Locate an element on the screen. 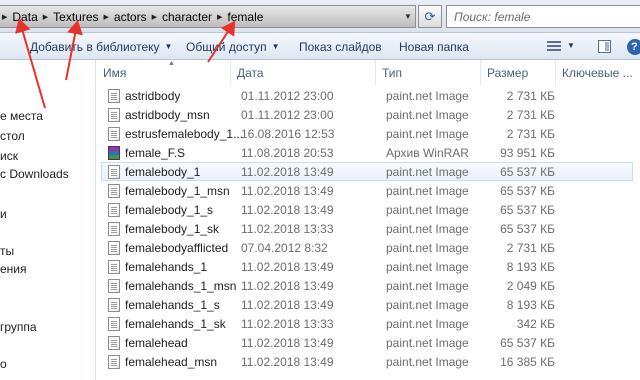  nav-item-homegroup: группа is located at coordinates (18, 327).